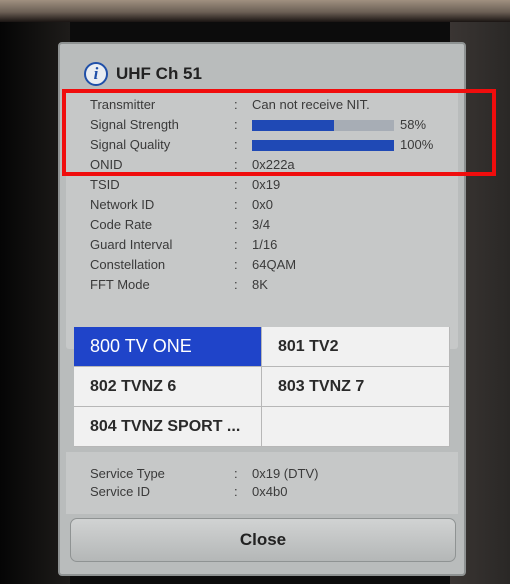 This screenshot has width=510, height=584. I want to click on info-row-fft-mode: FFT Mode : 8K, so click(262, 285).